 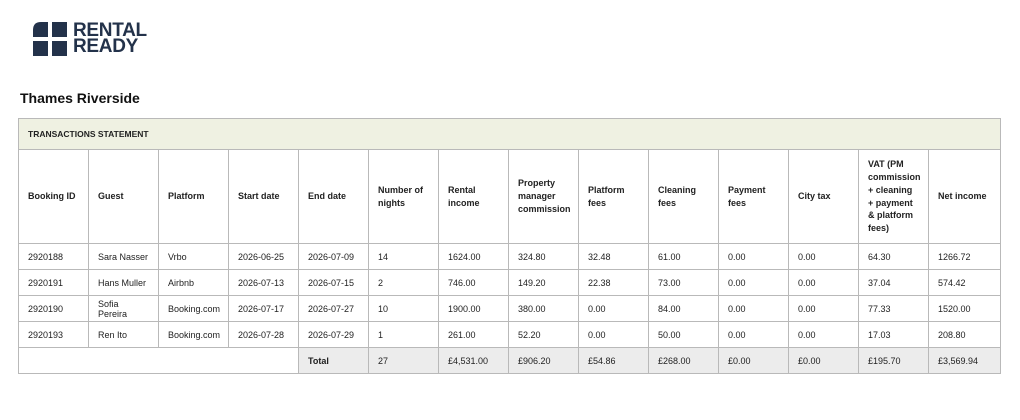 What do you see at coordinates (53, 334) in the screenshot?
I see `cell-booking-id: 2920193` at bounding box center [53, 334].